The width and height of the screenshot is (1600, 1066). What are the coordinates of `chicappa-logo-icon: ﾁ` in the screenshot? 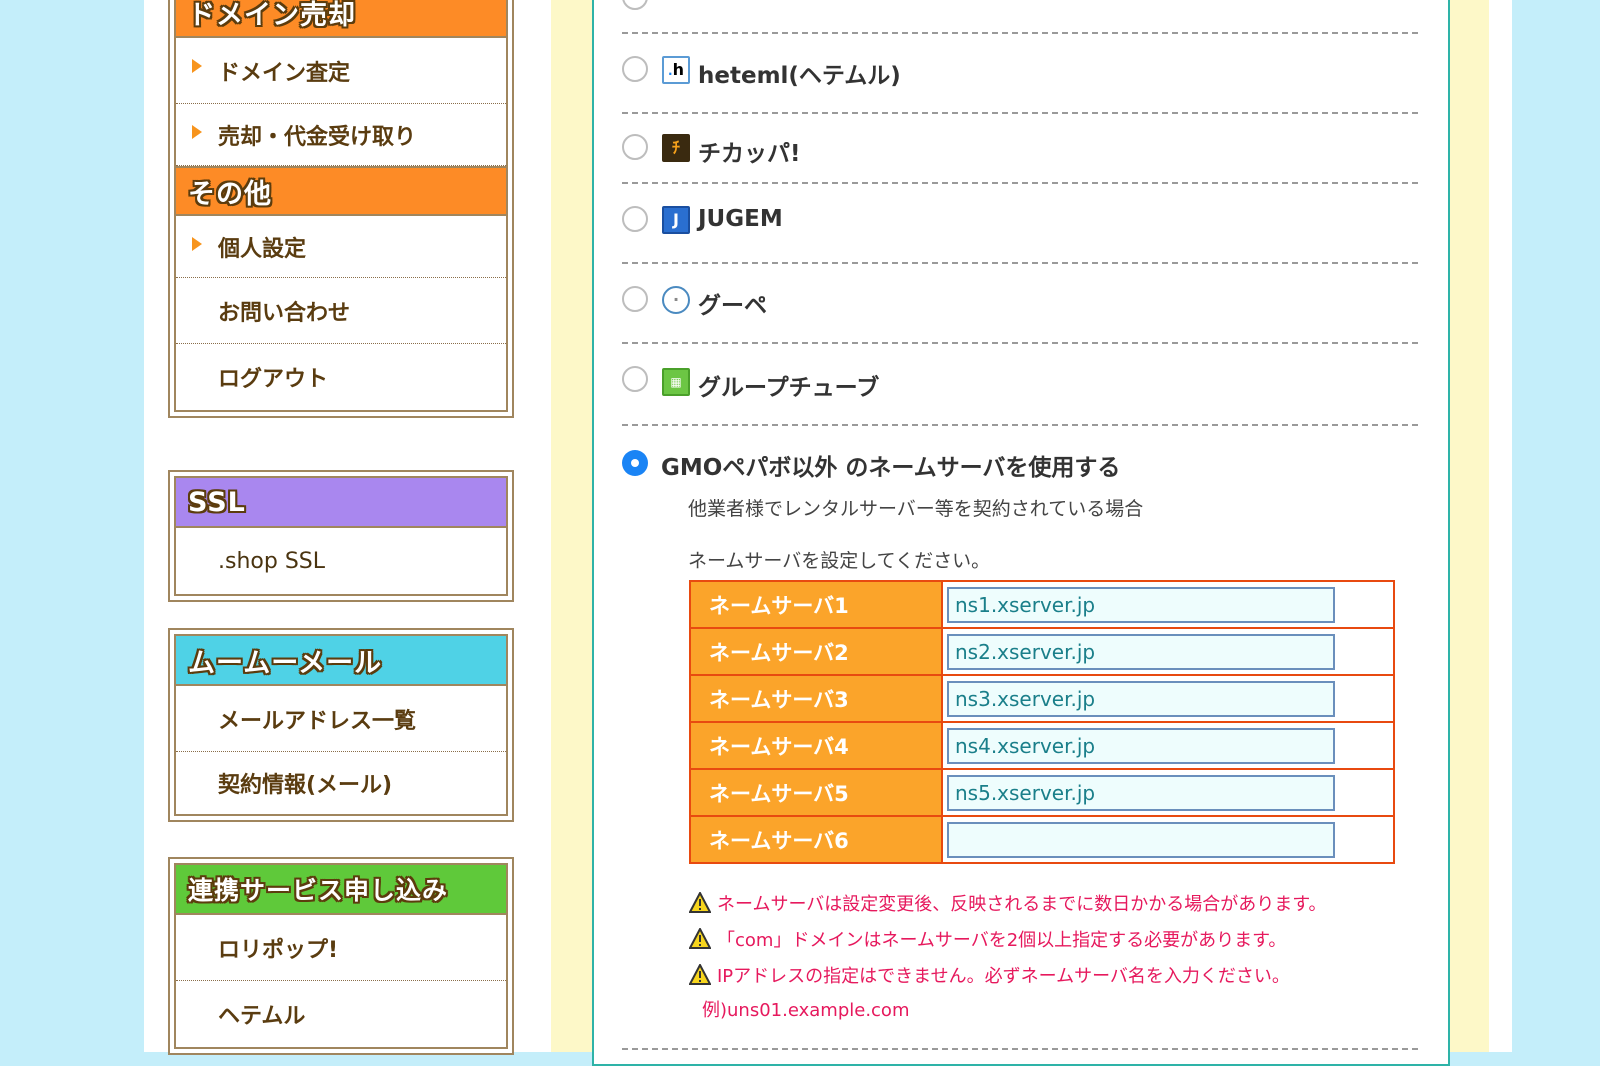 It's located at (676, 148).